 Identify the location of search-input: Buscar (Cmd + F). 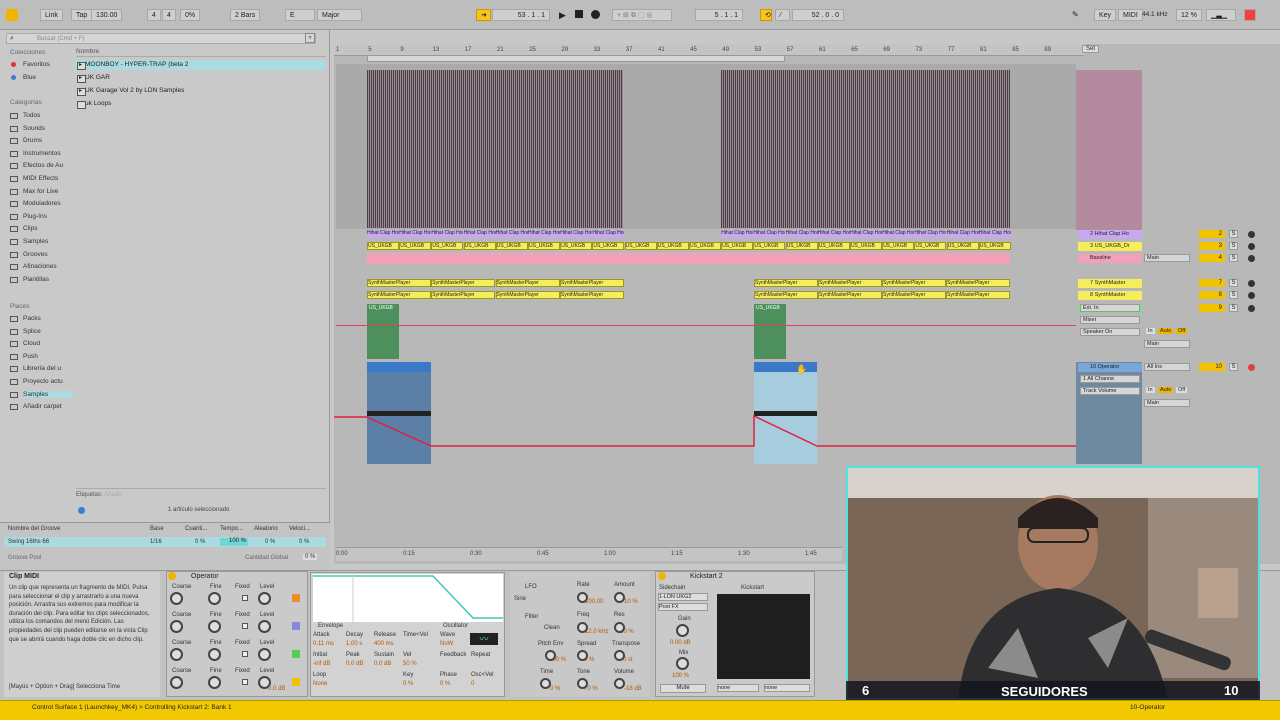
(161, 38).